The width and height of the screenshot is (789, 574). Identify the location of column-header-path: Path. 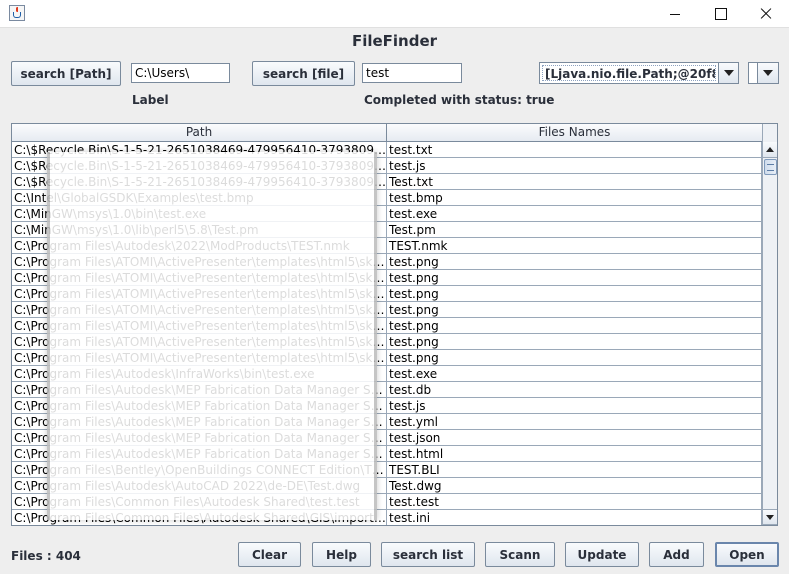
(199, 132).